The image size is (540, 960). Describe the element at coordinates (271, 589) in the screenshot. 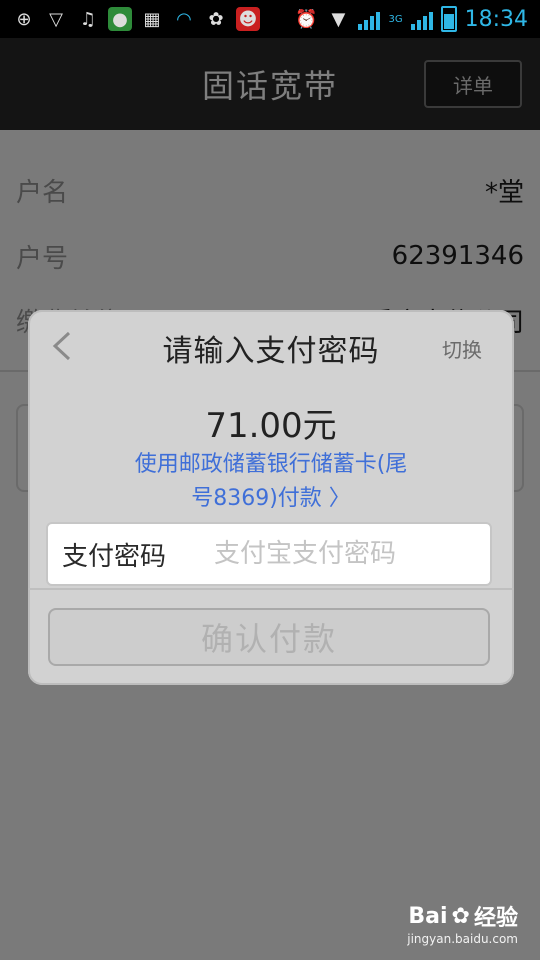

I see `divider` at that location.